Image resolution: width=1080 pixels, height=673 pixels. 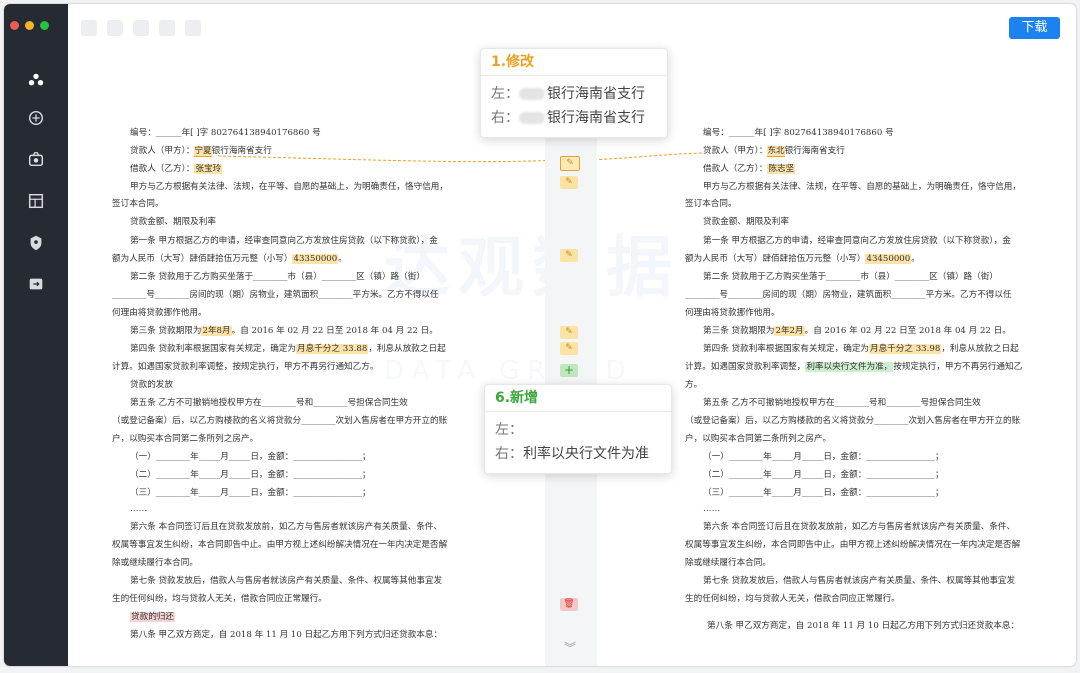 What do you see at coordinates (229, 258) in the screenshot?
I see `doc-line: 额为人民币（大写）肆佰肆拾伍万元整（小写）43350000。` at bounding box center [229, 258].